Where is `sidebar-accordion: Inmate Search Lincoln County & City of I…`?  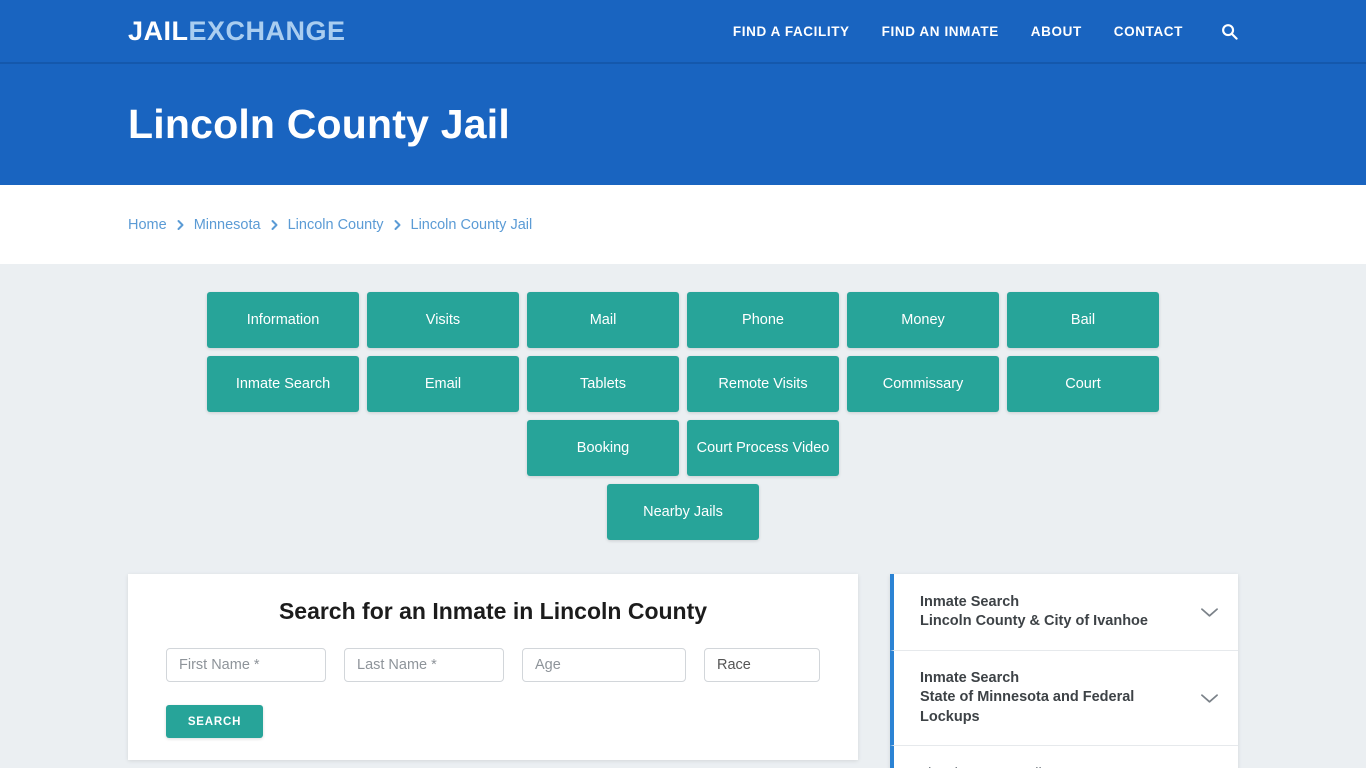 sidebar-accordion: Inmate Search Lincoln County & City of I… is located at coordinates (1064, 671).